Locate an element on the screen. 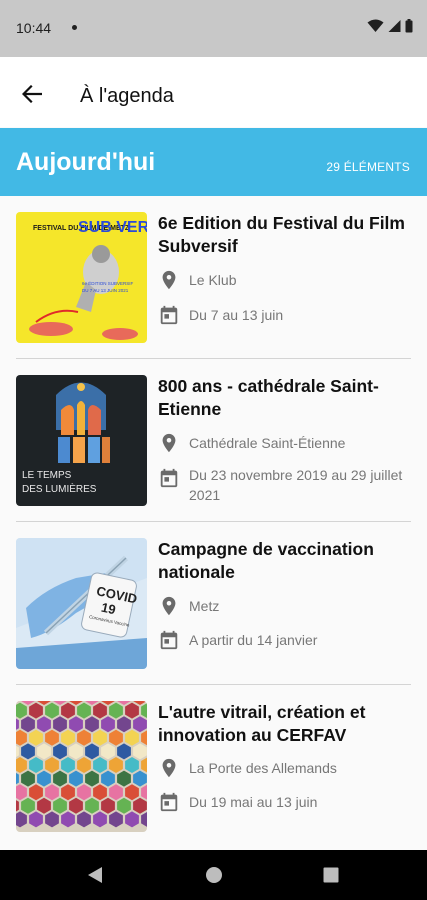 Image resolution: width=427 pixels, height=900 pixels. nav-recents-button is located at coordinates (331, 875).